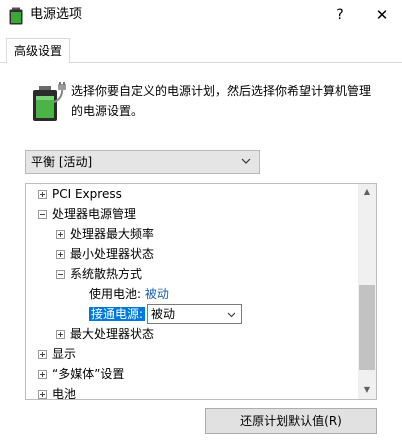 This screenshot has height=443, width=402. I want to click on dropdown-value: 被动, so click(163, 314).